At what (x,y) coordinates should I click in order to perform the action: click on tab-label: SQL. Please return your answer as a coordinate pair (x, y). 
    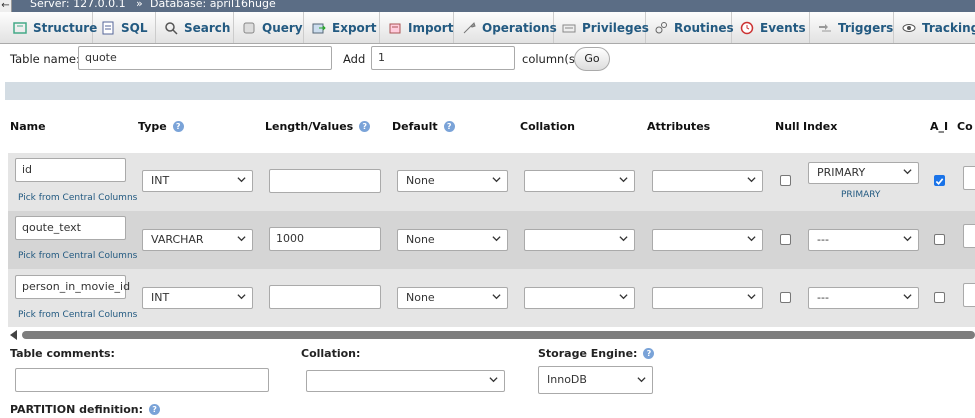
    Looking at the image, I should click on (134, 27).